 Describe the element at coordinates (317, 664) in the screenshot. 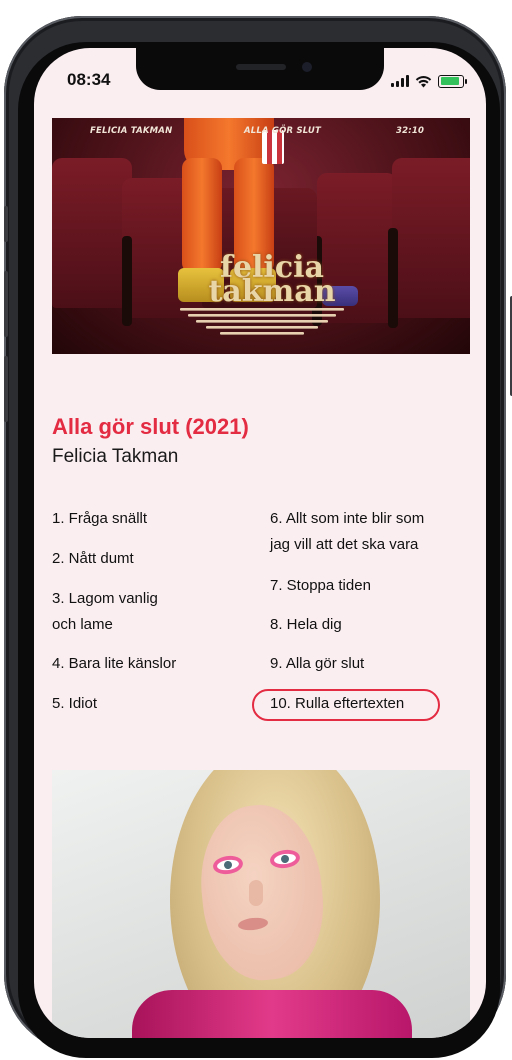

I see `track-9: 9. Alla gör slut` at that location.